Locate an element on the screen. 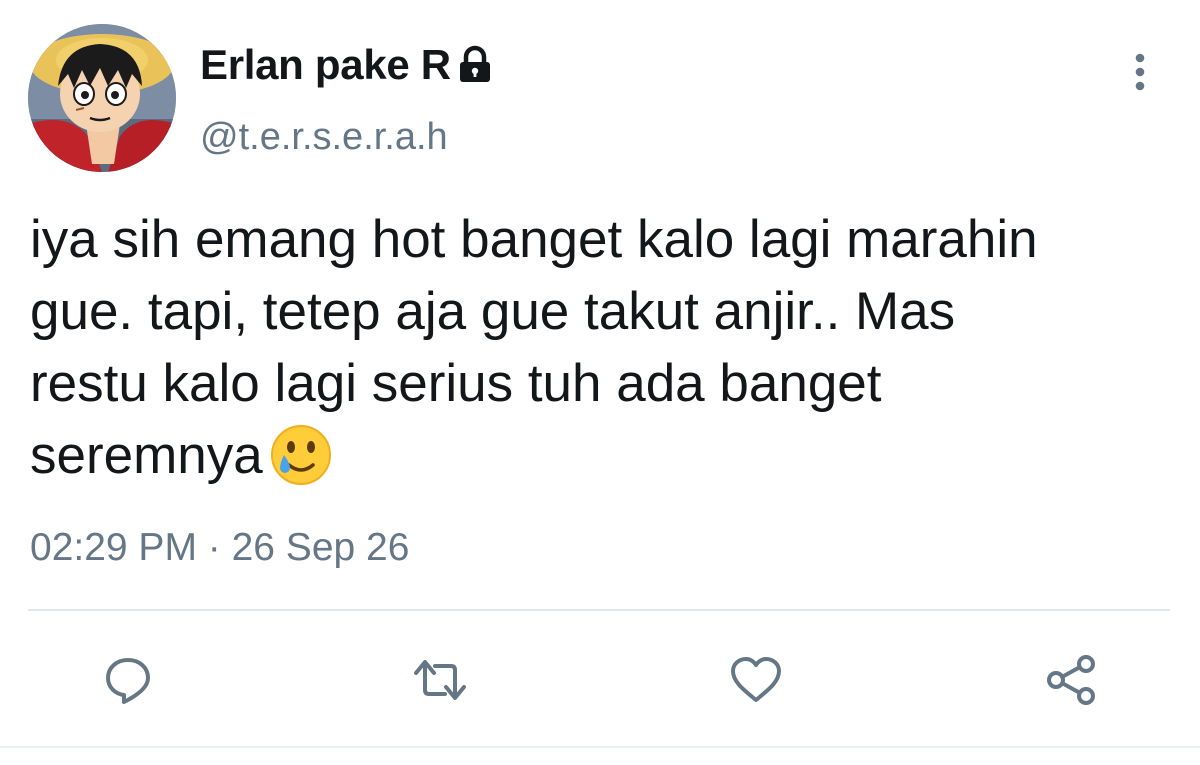  display-name: Erlan pake R is located at coordinates (325, 65).